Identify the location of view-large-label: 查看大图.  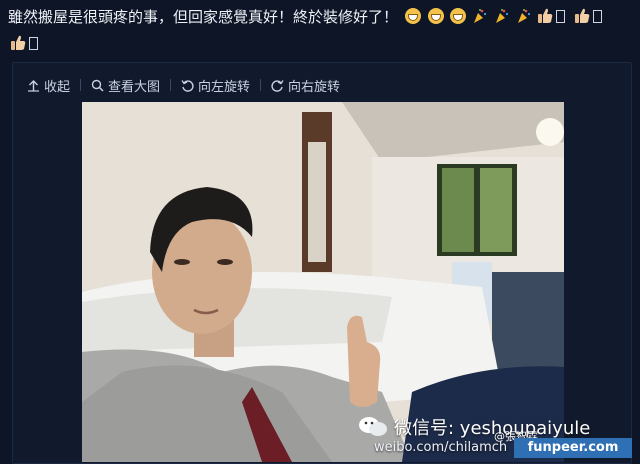
(134, 87).